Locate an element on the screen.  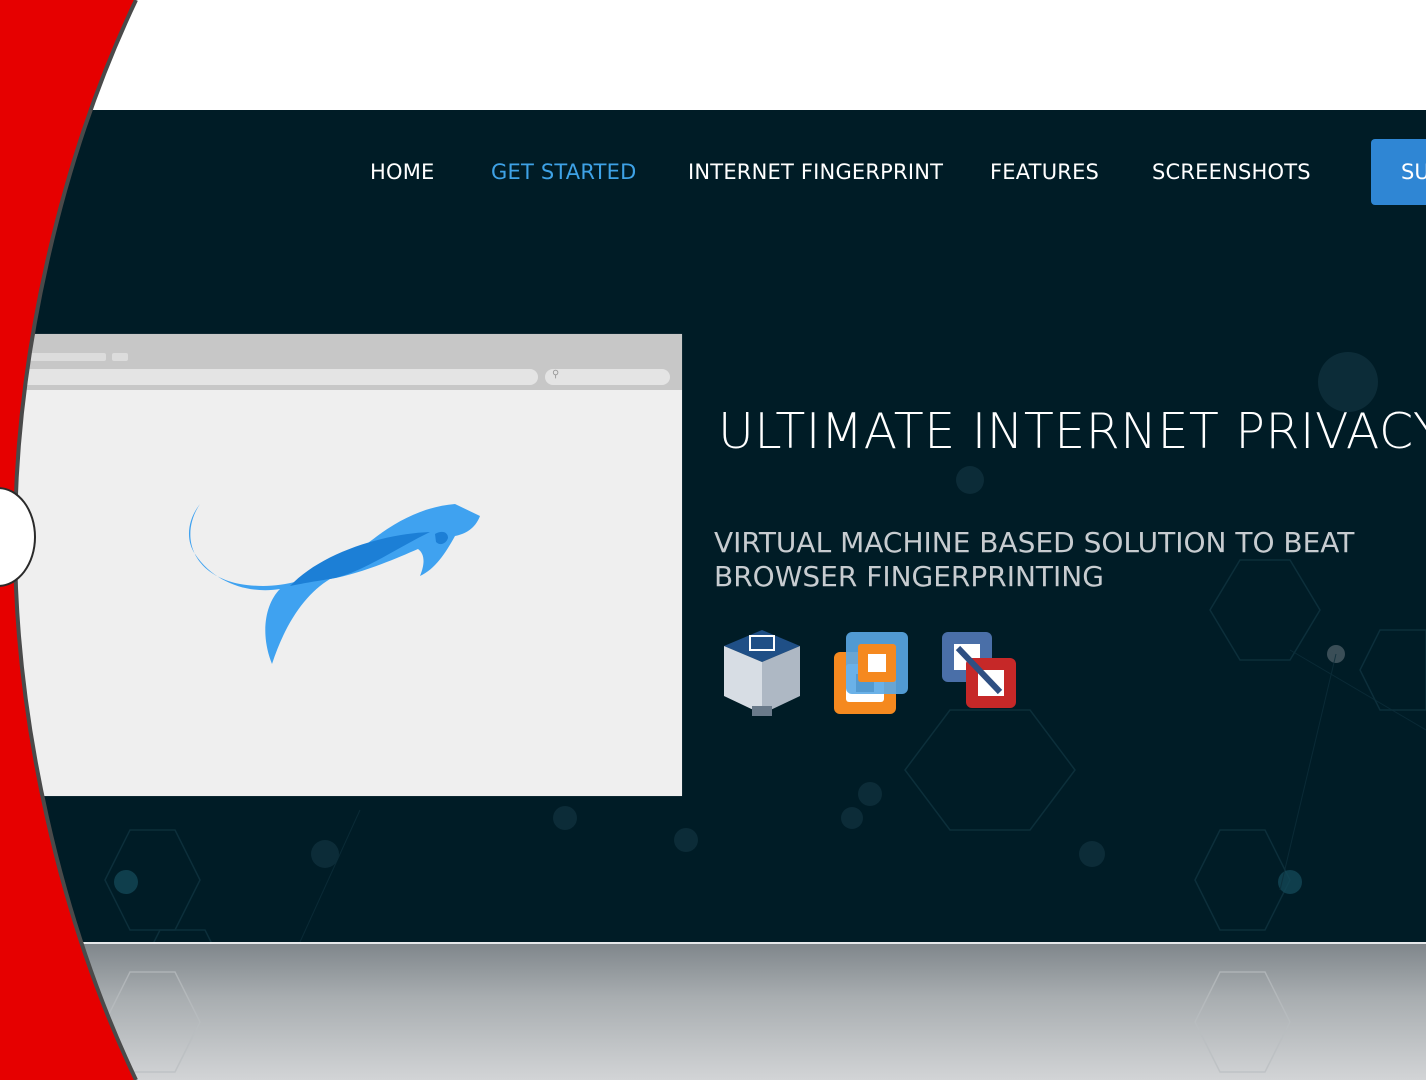
nav-screenshots: SCREENSHOTS is located at coordinates (1231, 172).